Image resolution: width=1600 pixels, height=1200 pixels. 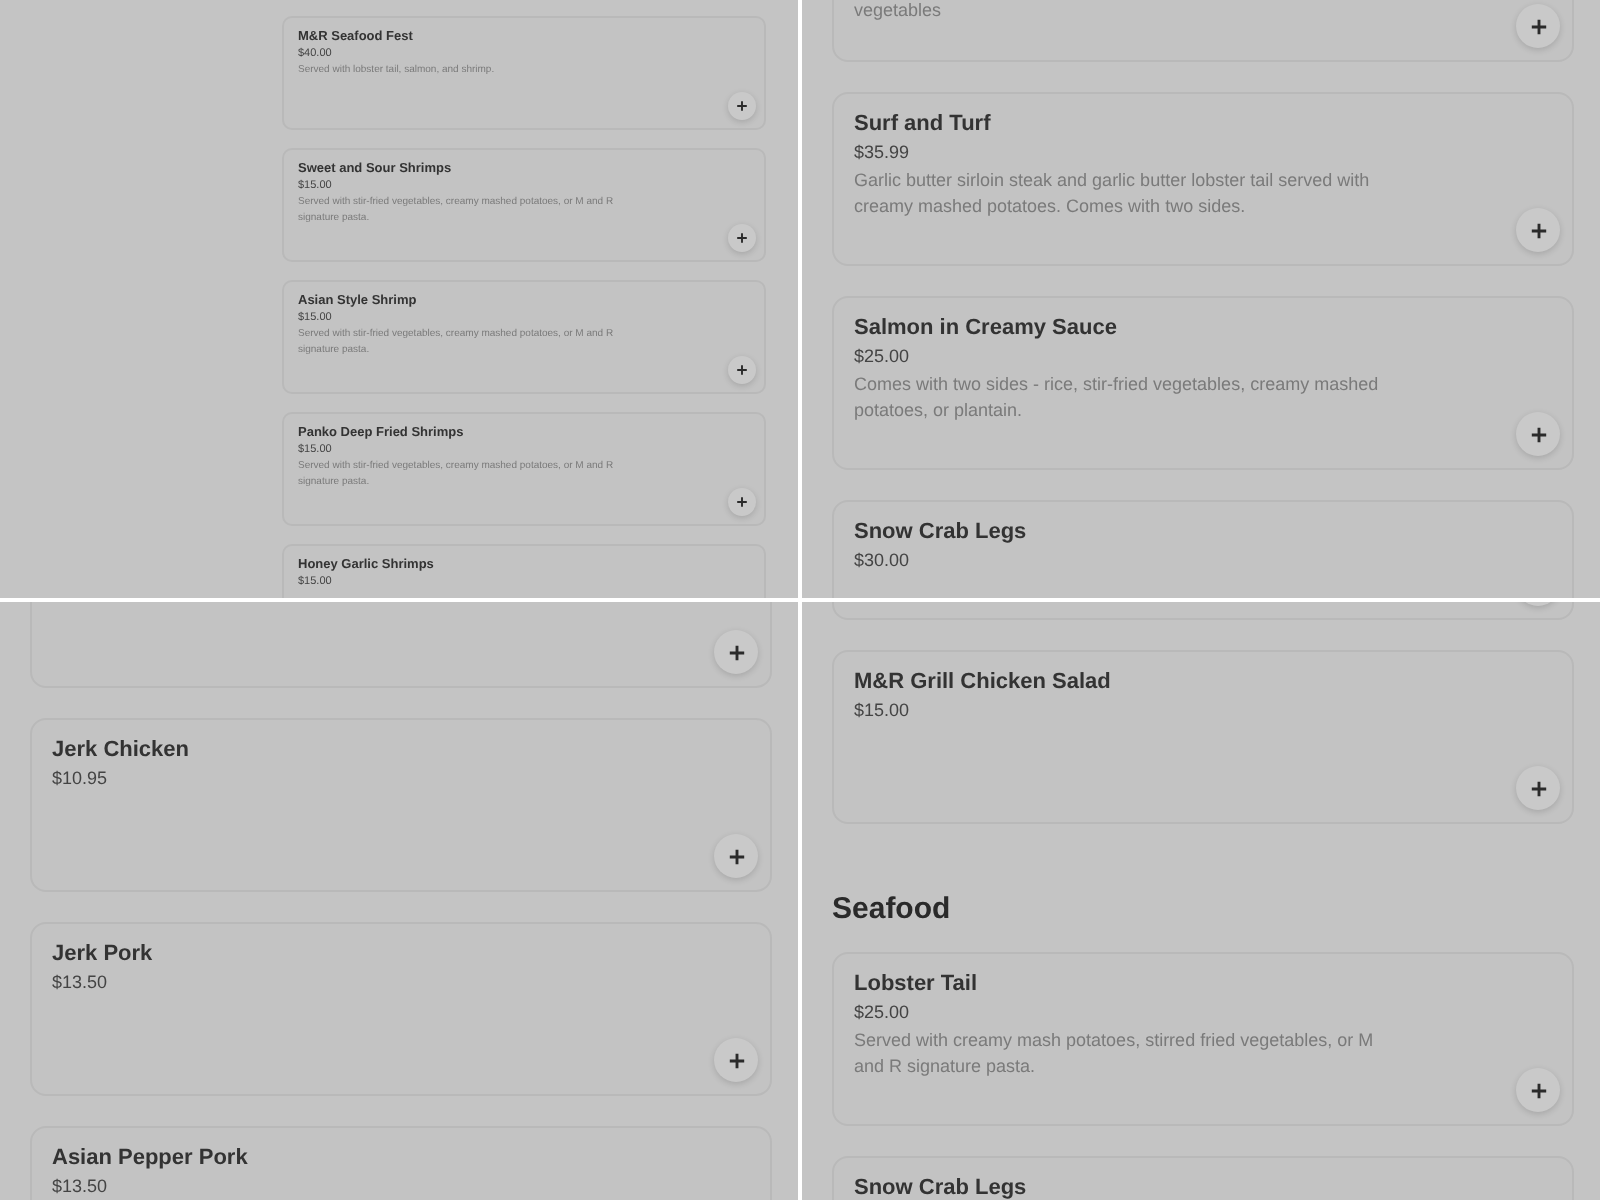 I want to click on menu-item-card: Jerk Pork $13.50, so click(x=401, y=1009).